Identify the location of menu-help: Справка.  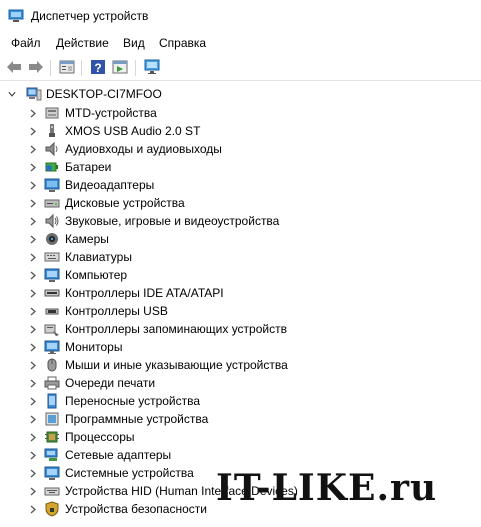
(182, 43).